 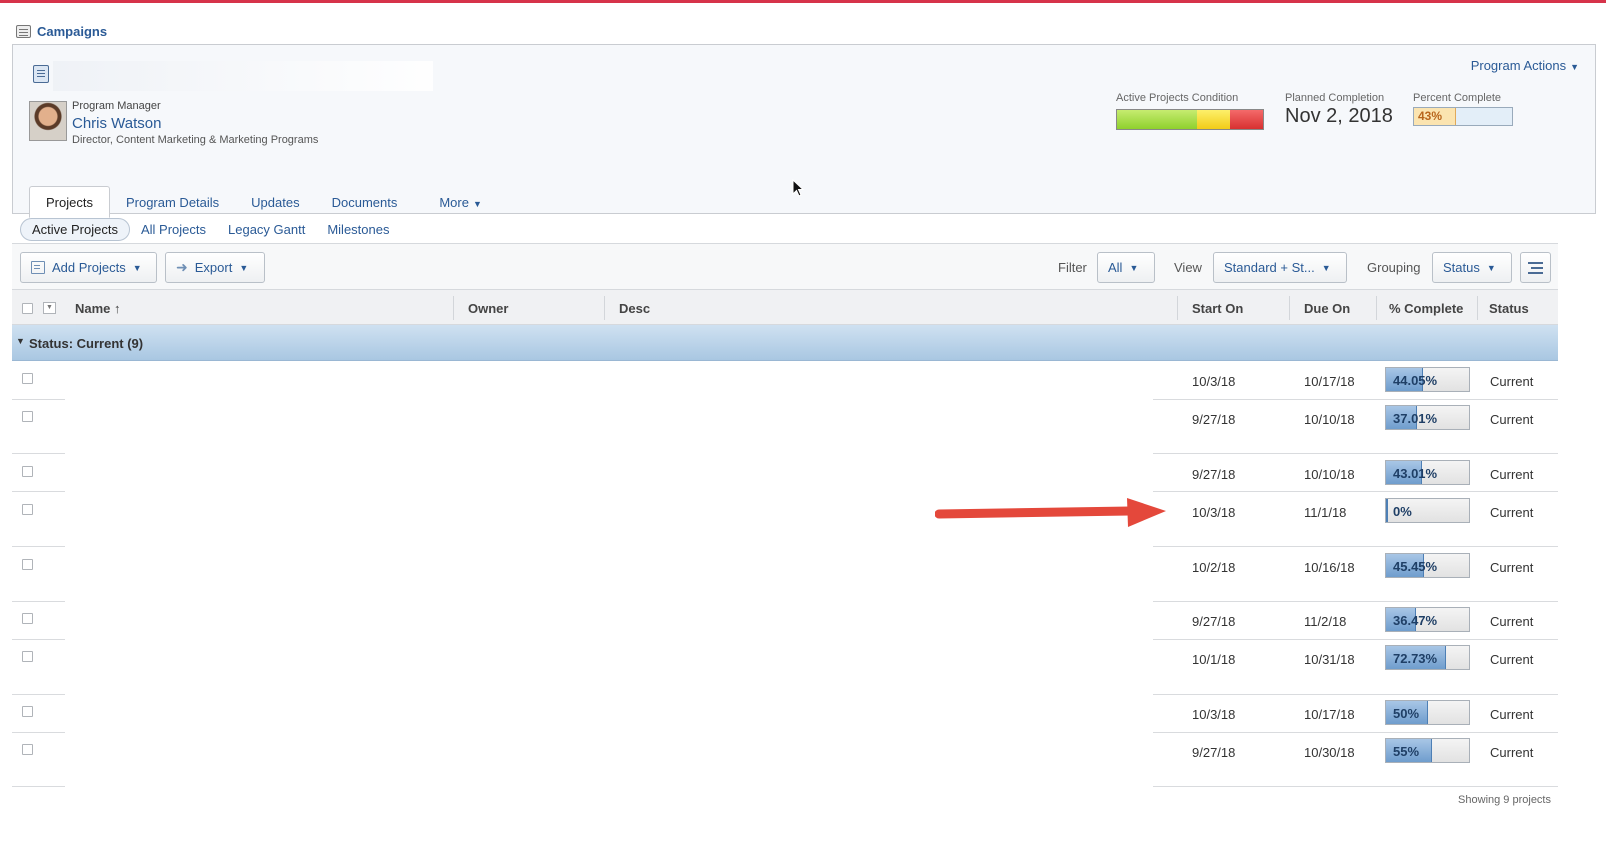 What do you see at coordinates (1427, 379) in the screenshot?
I see `row-progress-bar: 44.05%` at bounding box center [1427, 379].